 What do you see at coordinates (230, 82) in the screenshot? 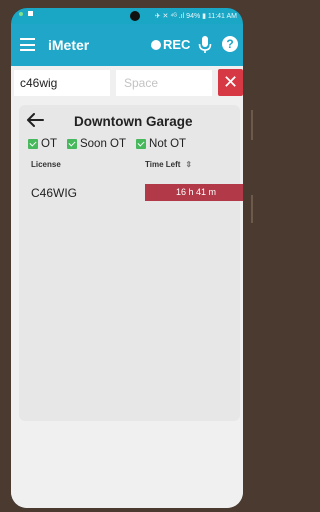
I see `clear-button: ✕` at bounding box center [230, 82].